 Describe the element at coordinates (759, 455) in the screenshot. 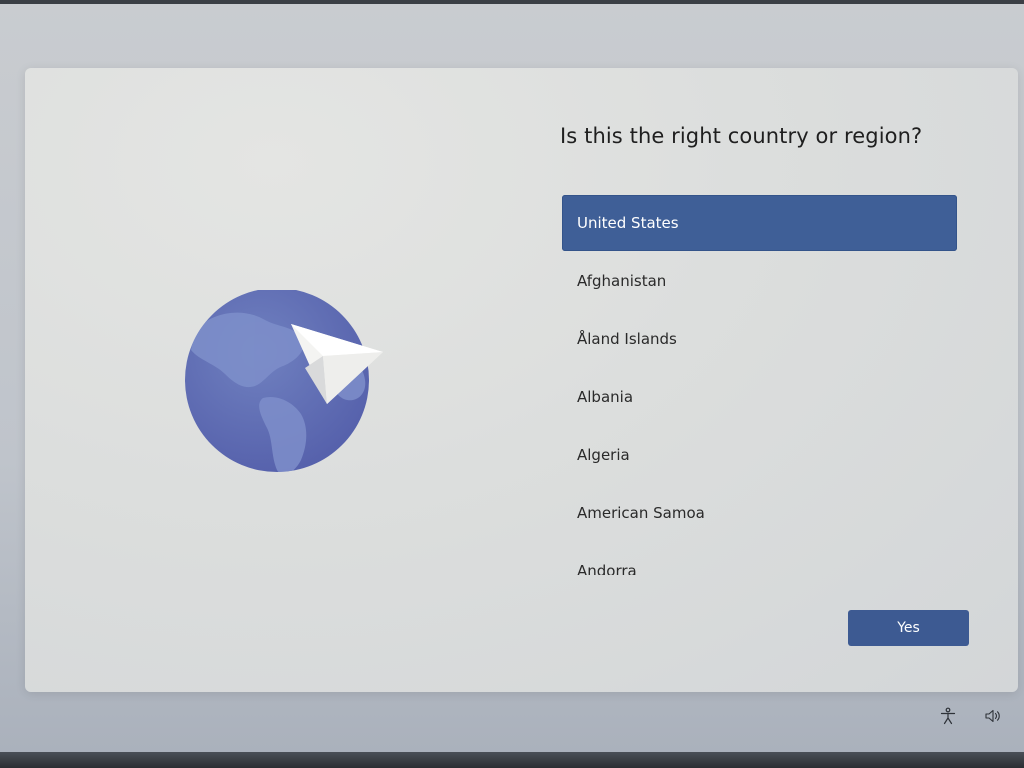

I see `country-item-algeria: Algeria` at that location.